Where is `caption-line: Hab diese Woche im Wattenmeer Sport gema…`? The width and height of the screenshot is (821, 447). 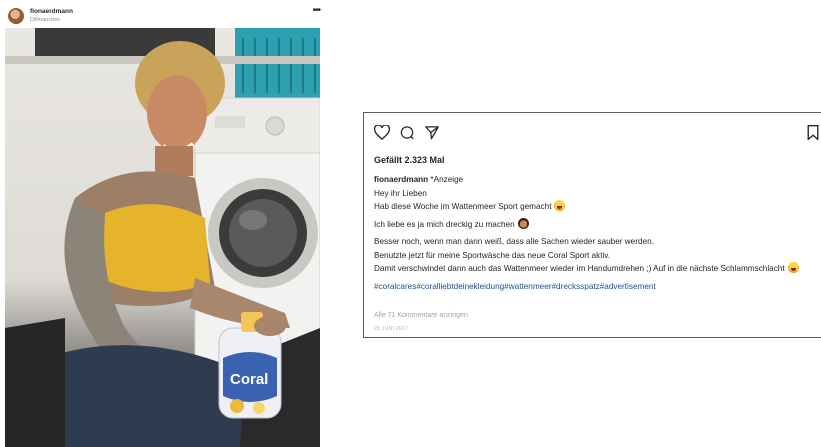 caption-line: Hab diese Woche im Wattenmeer Sport gema… is located at coordinates (594, 207).